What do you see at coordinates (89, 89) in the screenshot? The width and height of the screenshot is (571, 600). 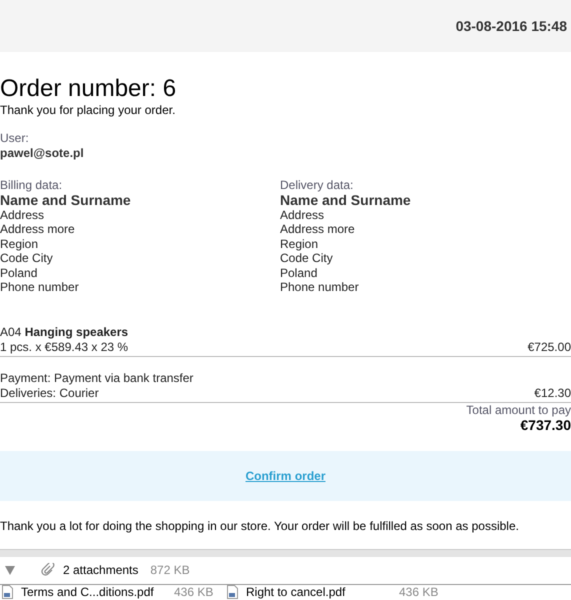 I see `order-title: Order number: 6` at bounding box center [89, 89].